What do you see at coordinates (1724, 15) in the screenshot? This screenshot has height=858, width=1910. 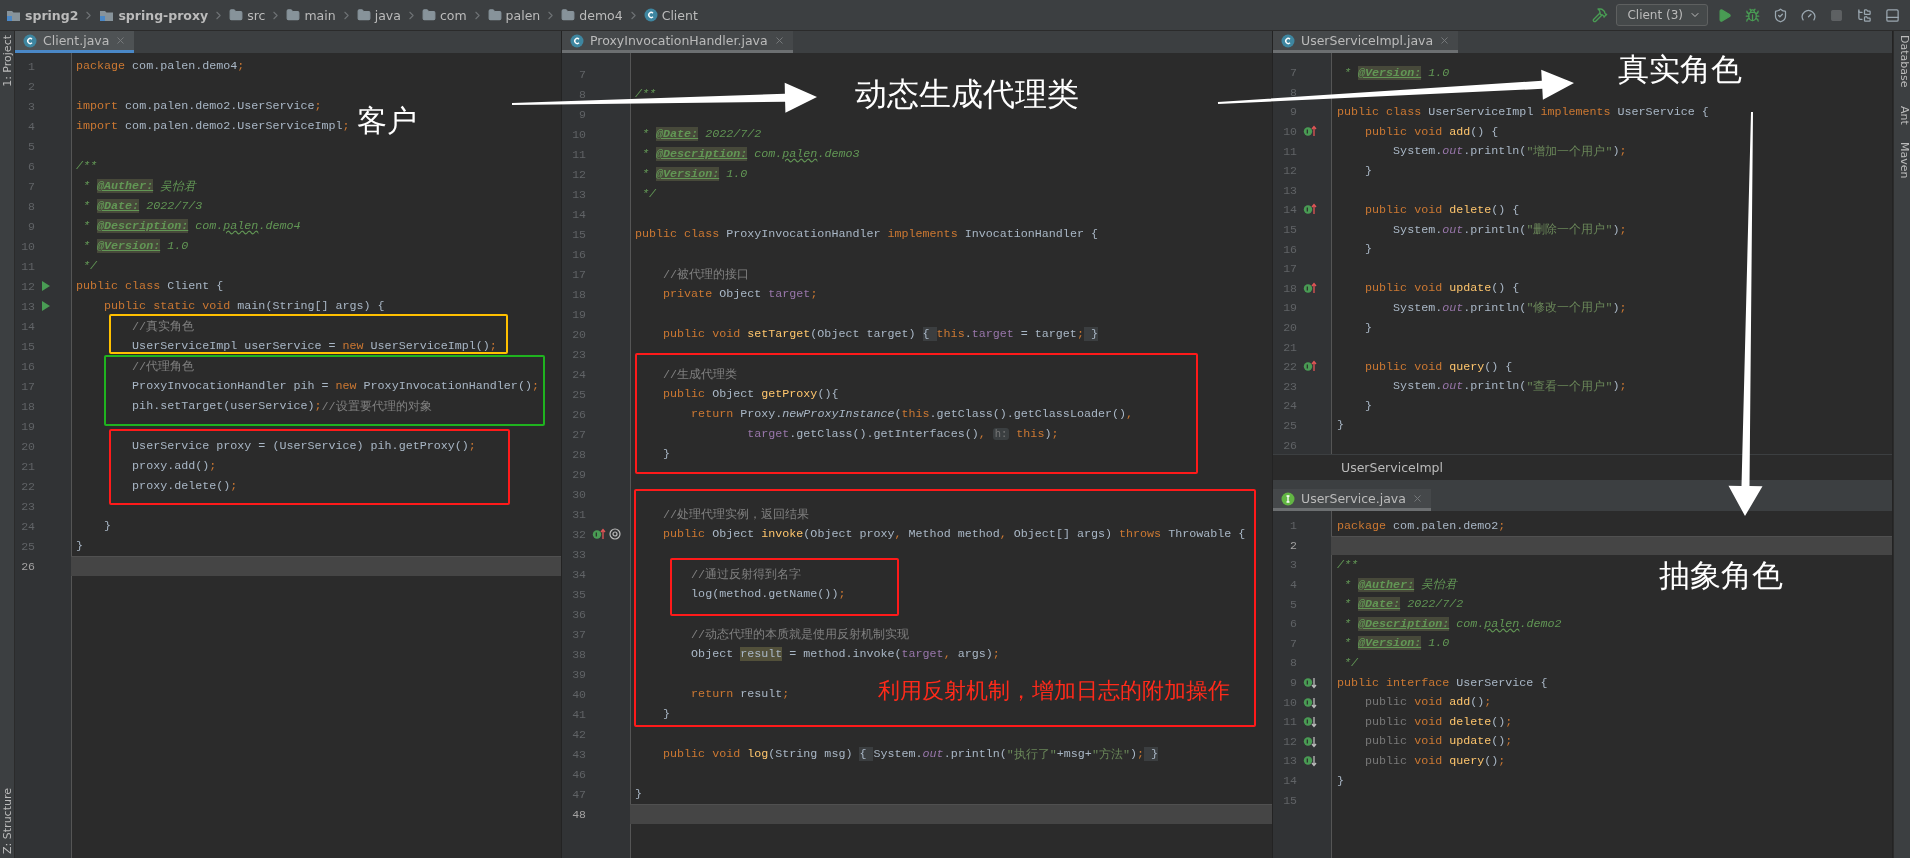 I see `play-icon` at bounding box center [1724, 15].